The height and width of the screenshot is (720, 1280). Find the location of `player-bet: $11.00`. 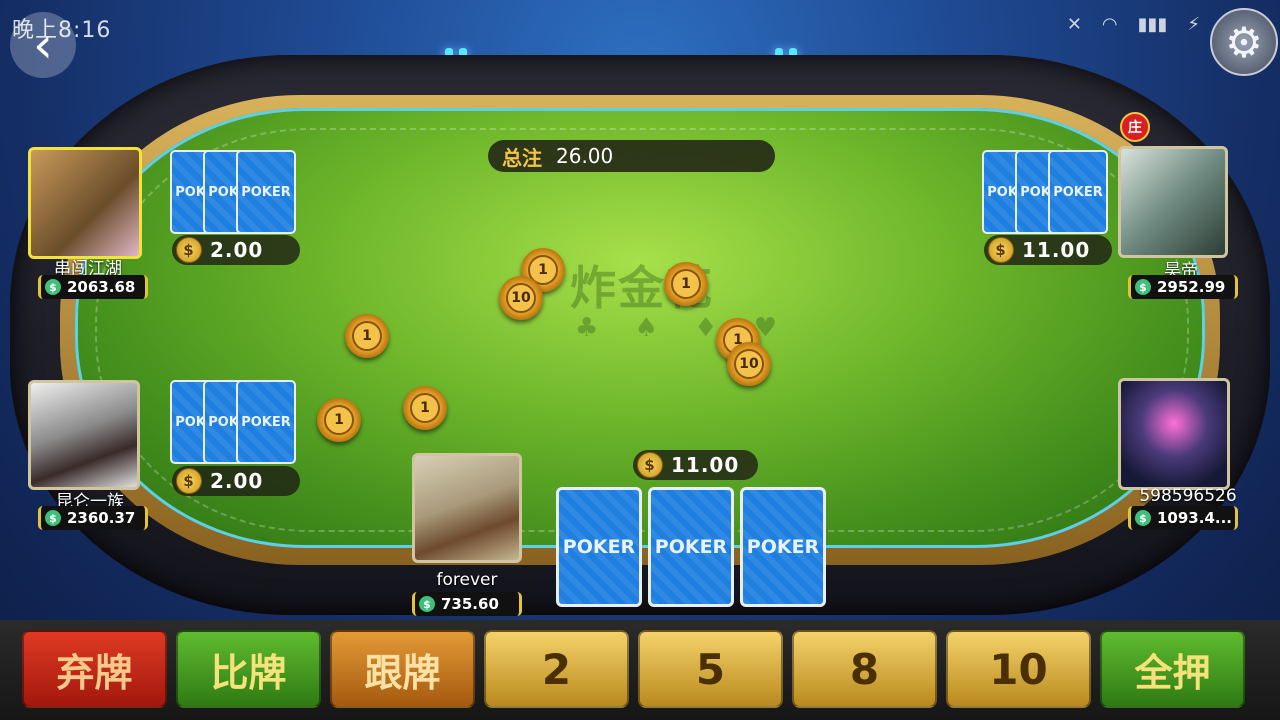

player-bet: $11.00 is located at coordinates (1048, 250).